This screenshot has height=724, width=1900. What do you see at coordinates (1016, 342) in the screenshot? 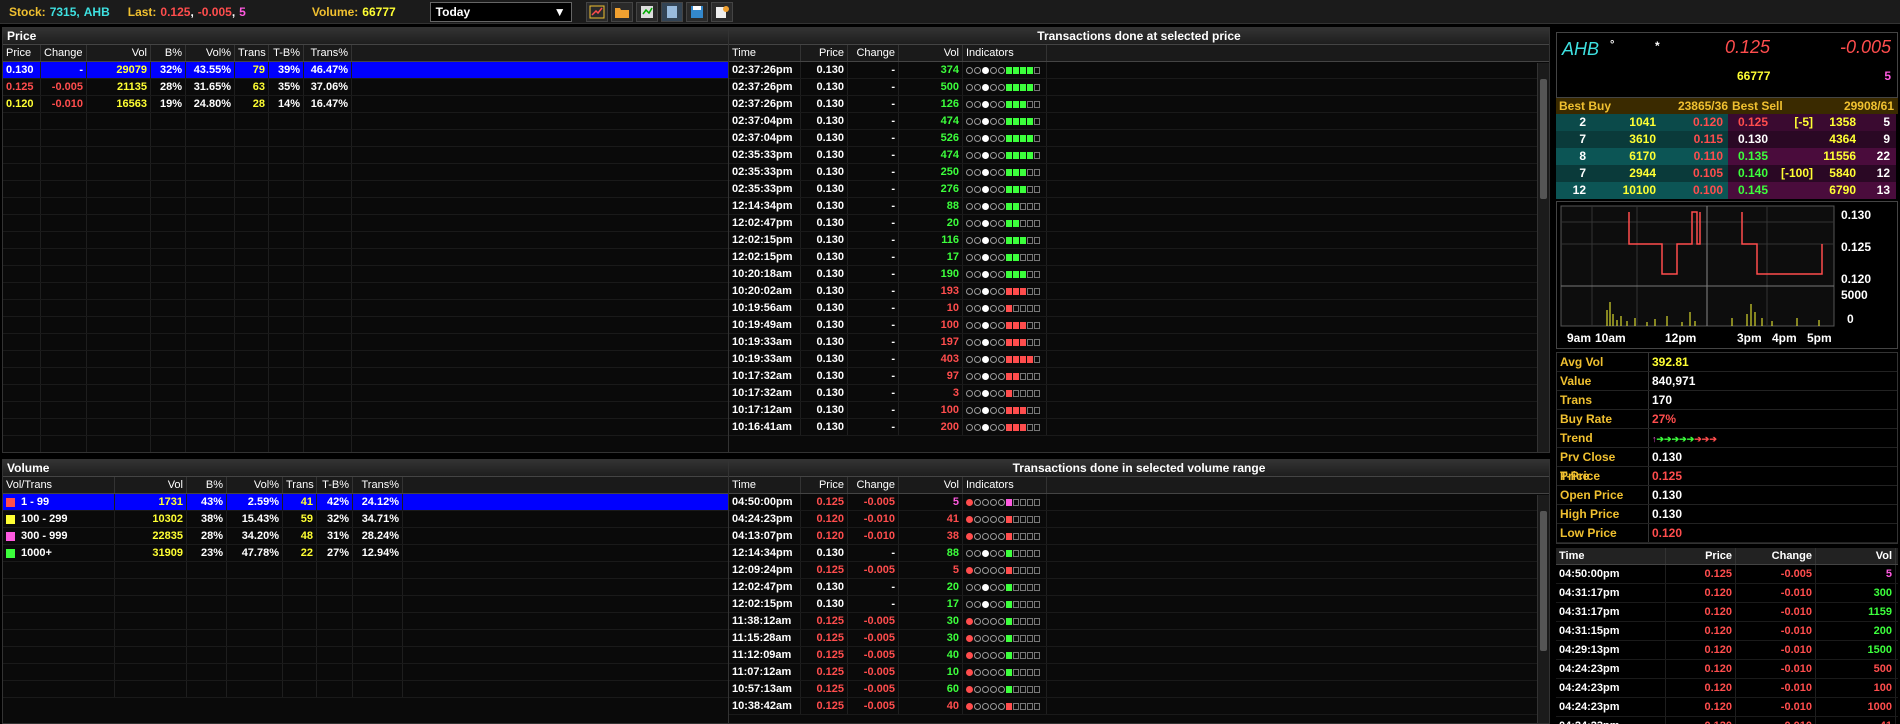
I see `indicator-bar` at bounding box center [1016, 342].